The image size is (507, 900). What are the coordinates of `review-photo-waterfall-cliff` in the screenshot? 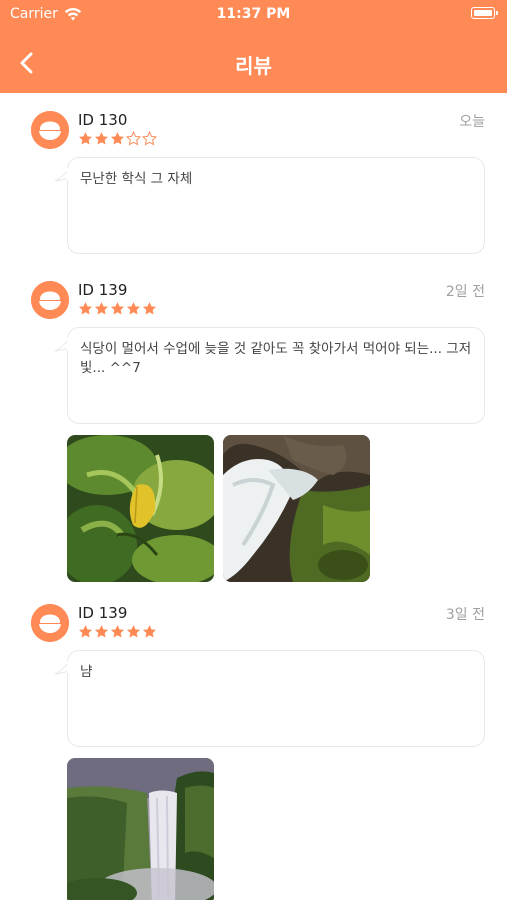 It's located at (140, 829).